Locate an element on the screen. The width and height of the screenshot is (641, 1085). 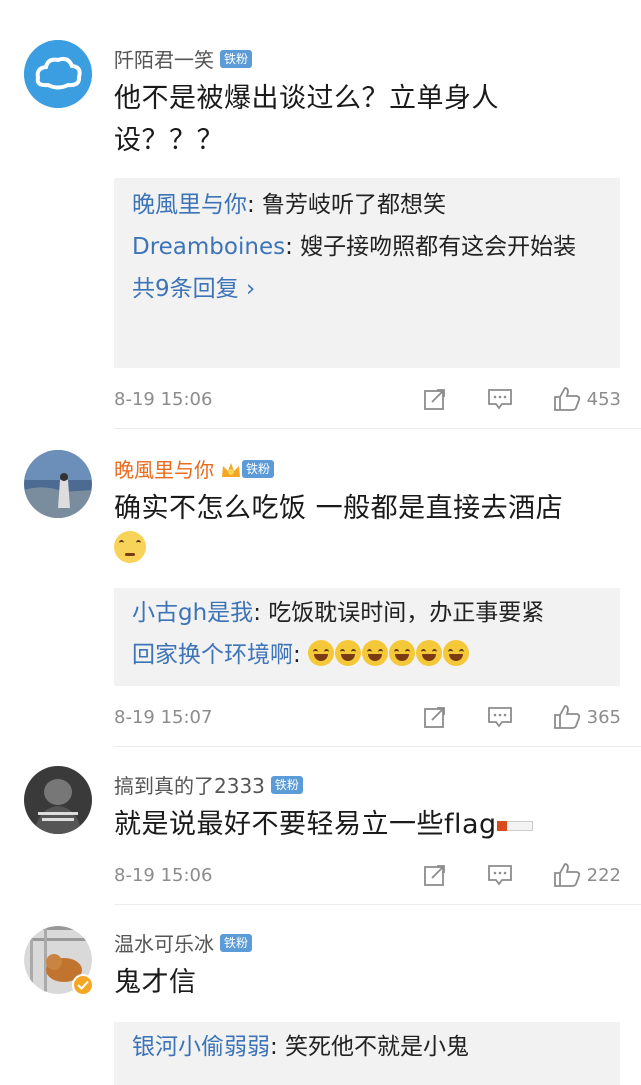
reply-item: 回家换个环境啊: is located at coordinates (367, 655).